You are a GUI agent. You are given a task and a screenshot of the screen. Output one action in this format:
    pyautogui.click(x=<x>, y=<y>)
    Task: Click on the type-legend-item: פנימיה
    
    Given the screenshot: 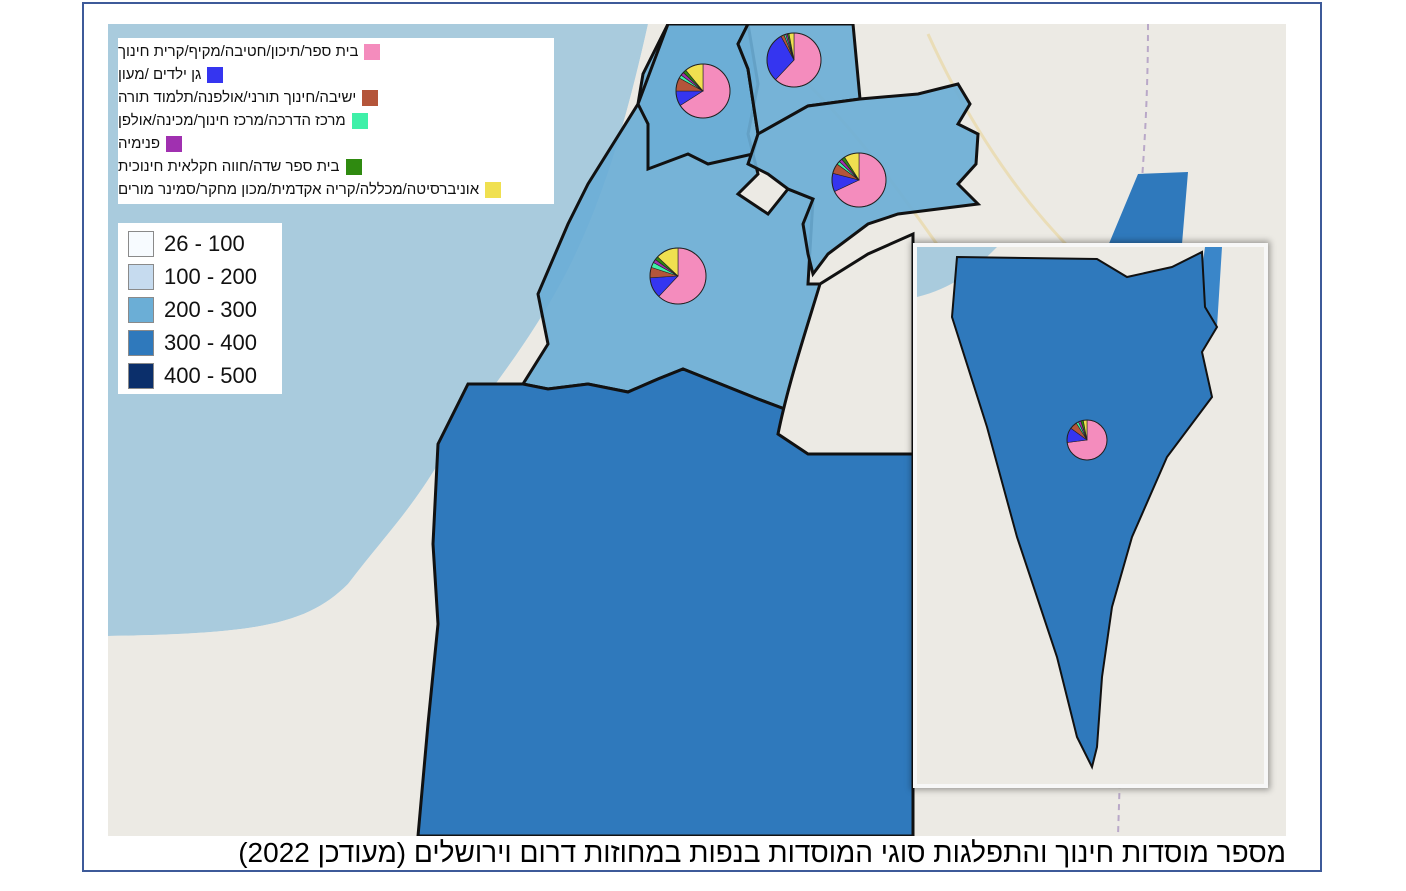 What is the action you would take?
    pyautogui.click(x=336, y=143)
    